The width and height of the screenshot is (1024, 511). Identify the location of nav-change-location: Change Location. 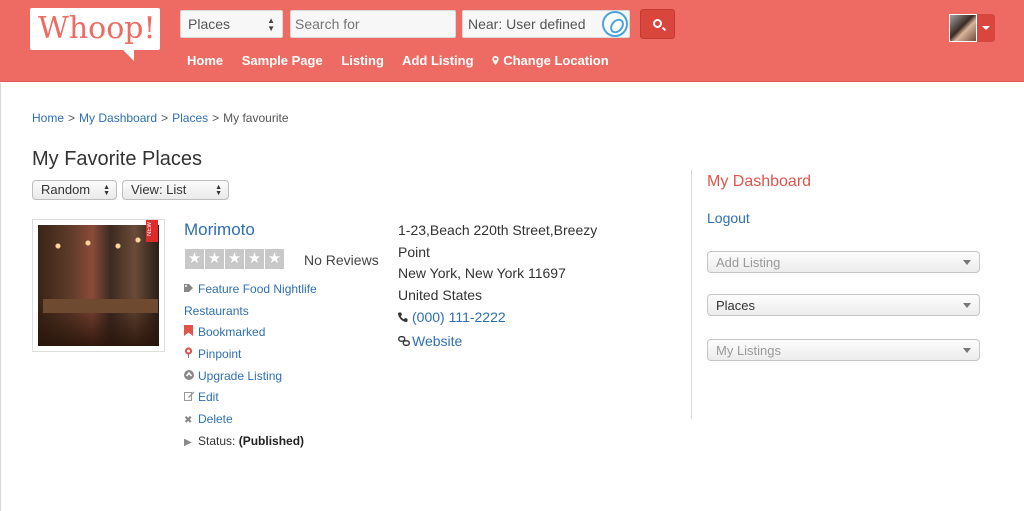
(557, 60).